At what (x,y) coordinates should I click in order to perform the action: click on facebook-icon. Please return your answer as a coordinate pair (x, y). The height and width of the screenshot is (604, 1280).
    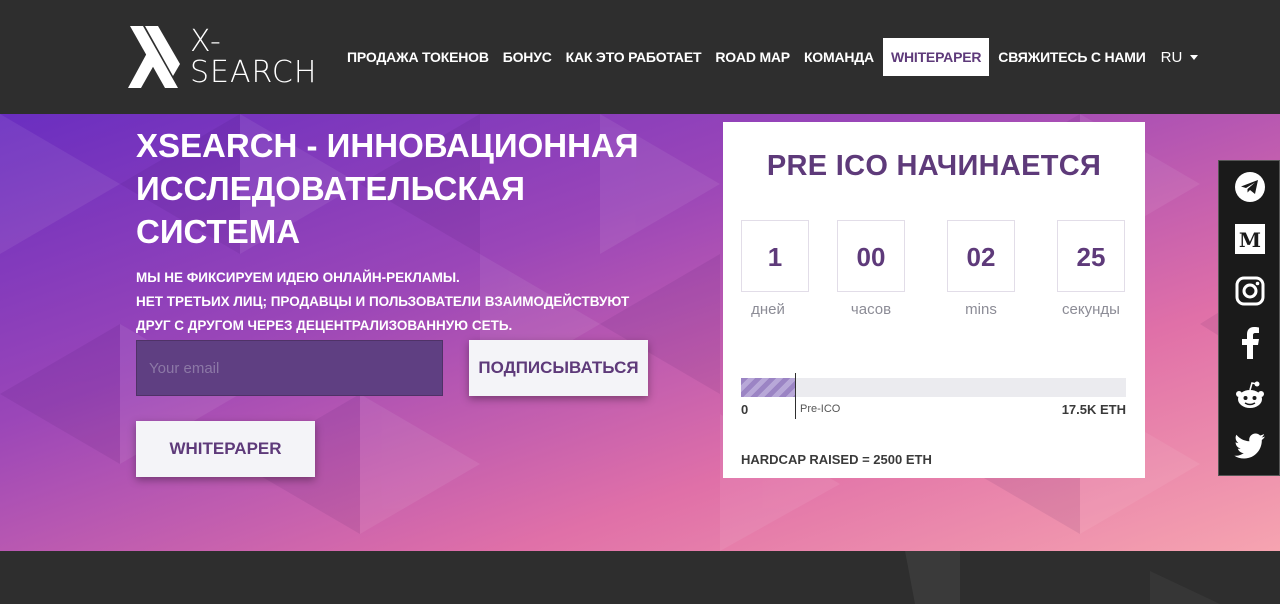
    Looking at the image, I should click on (1250, 343).